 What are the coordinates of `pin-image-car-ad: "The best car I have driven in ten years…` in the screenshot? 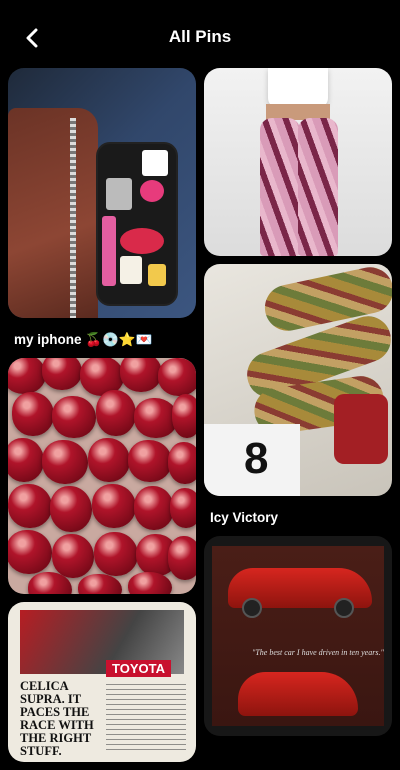 It's located at (298, 636).